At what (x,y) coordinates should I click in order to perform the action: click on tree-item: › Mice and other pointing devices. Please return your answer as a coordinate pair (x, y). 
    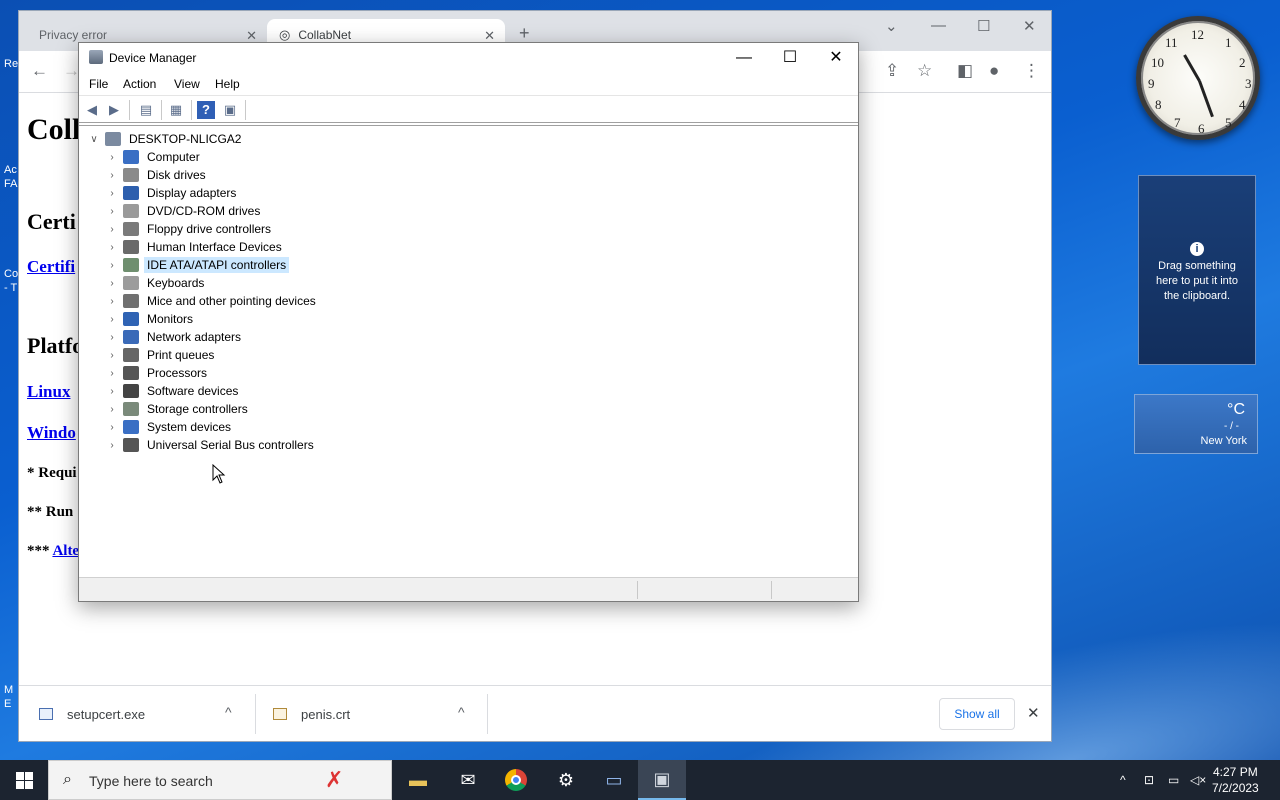
    Looking at the image, I should click on (212, 301).